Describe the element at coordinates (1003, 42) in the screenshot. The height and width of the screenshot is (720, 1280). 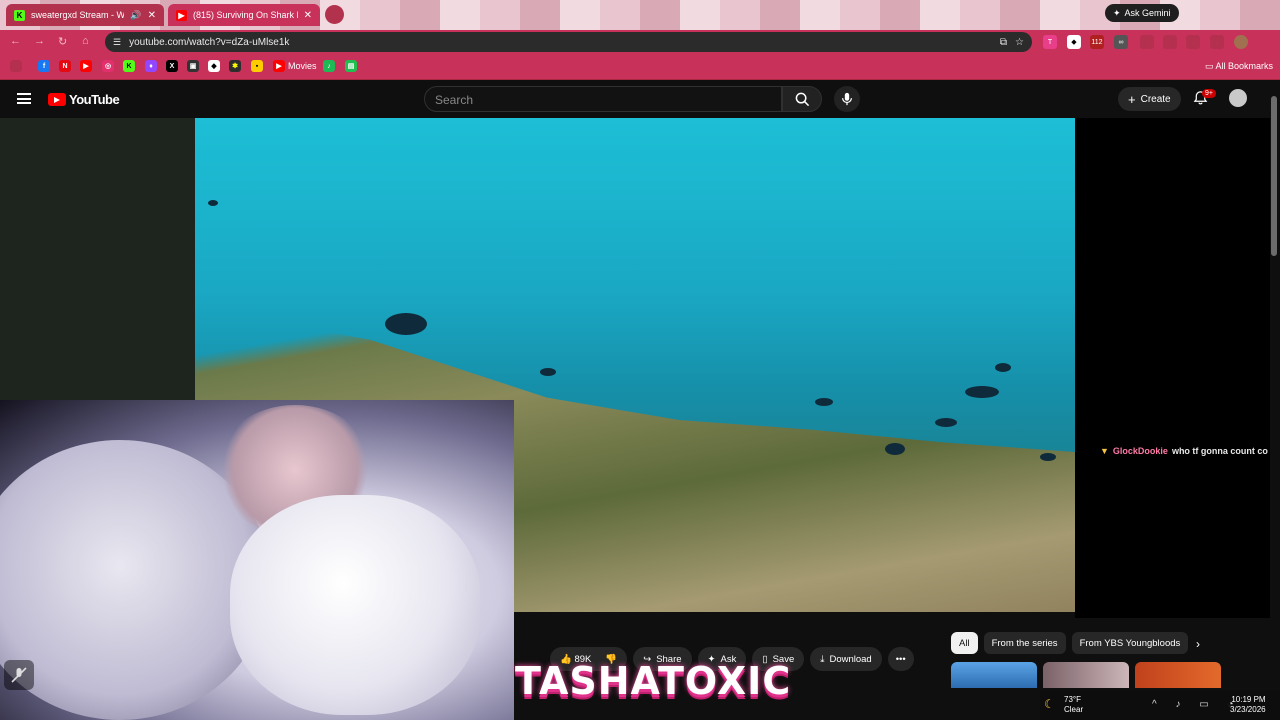
I see `install-icon: ⧉` at that location.